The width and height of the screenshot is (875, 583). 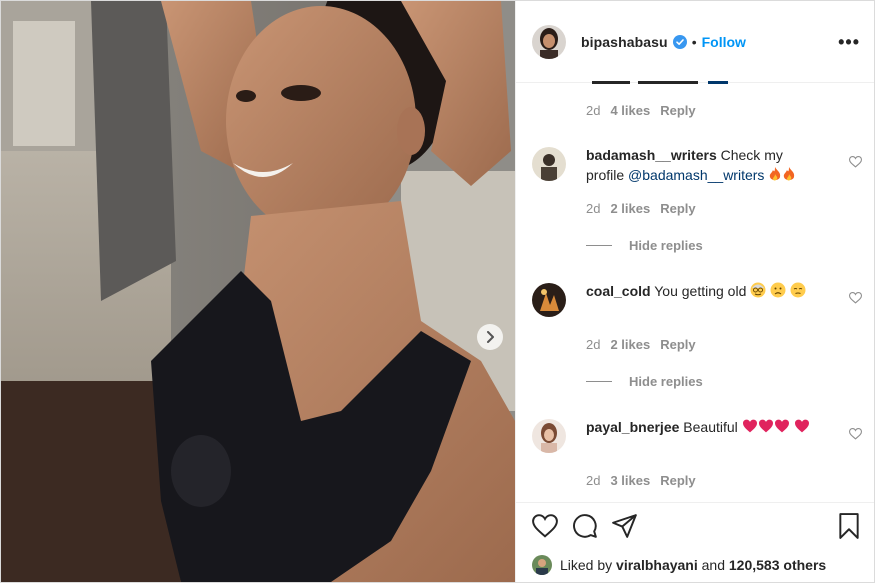 I want to click on comment-bubble-icon, so click(x=585, y=526).